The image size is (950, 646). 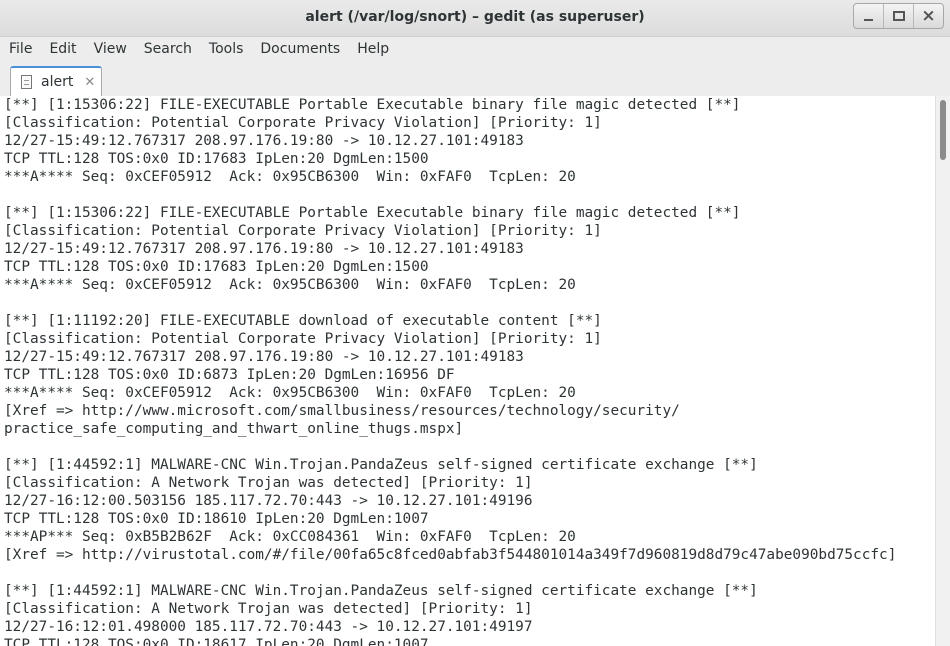 I want to click on menu-view: View, so click(x=110, y=49).